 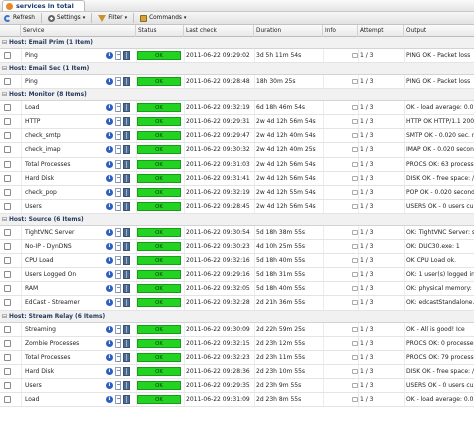 What do you see at coordinates (439, 31) in the screenshot?
I see `column-header-output: Output` at bounding box center [439, 31].